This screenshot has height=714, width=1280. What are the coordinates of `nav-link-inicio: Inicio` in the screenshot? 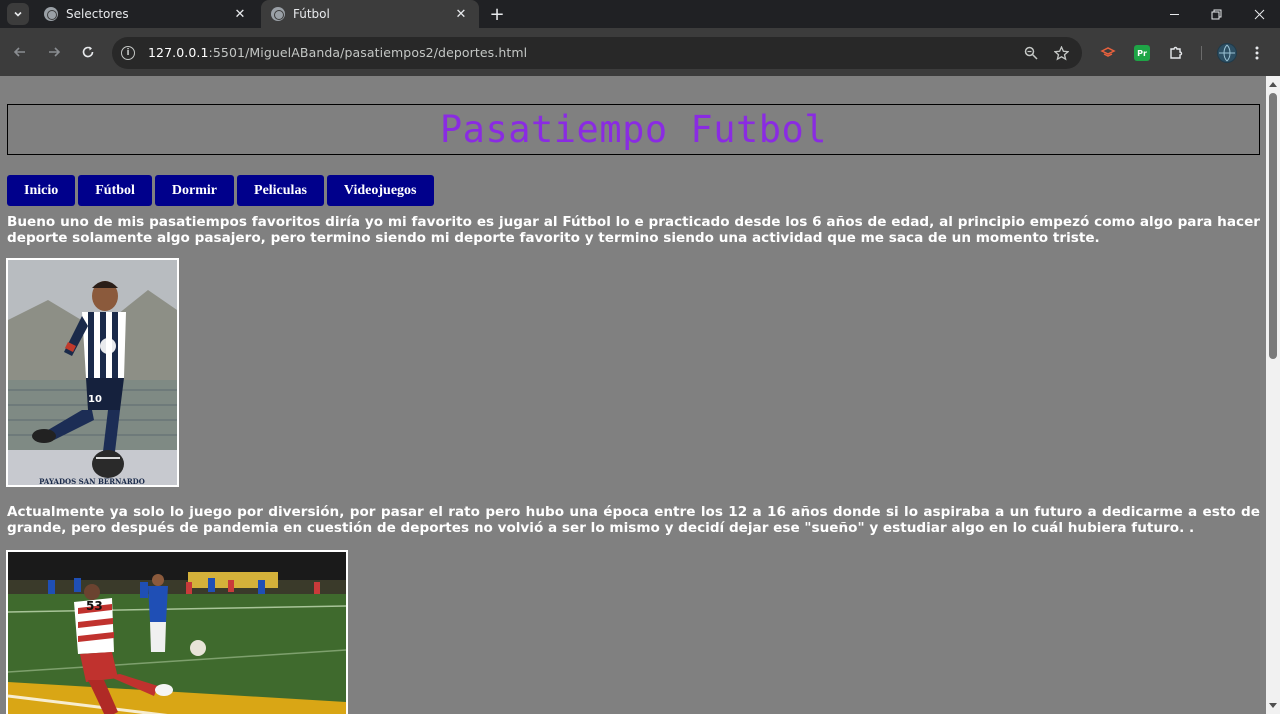 It's located at (41, 190).